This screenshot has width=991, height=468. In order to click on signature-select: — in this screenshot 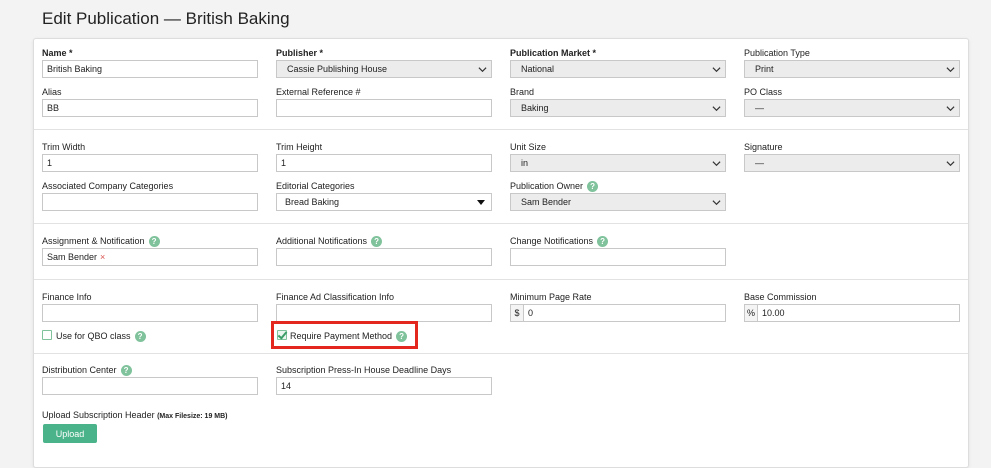, I will do `click(852, 163)`.